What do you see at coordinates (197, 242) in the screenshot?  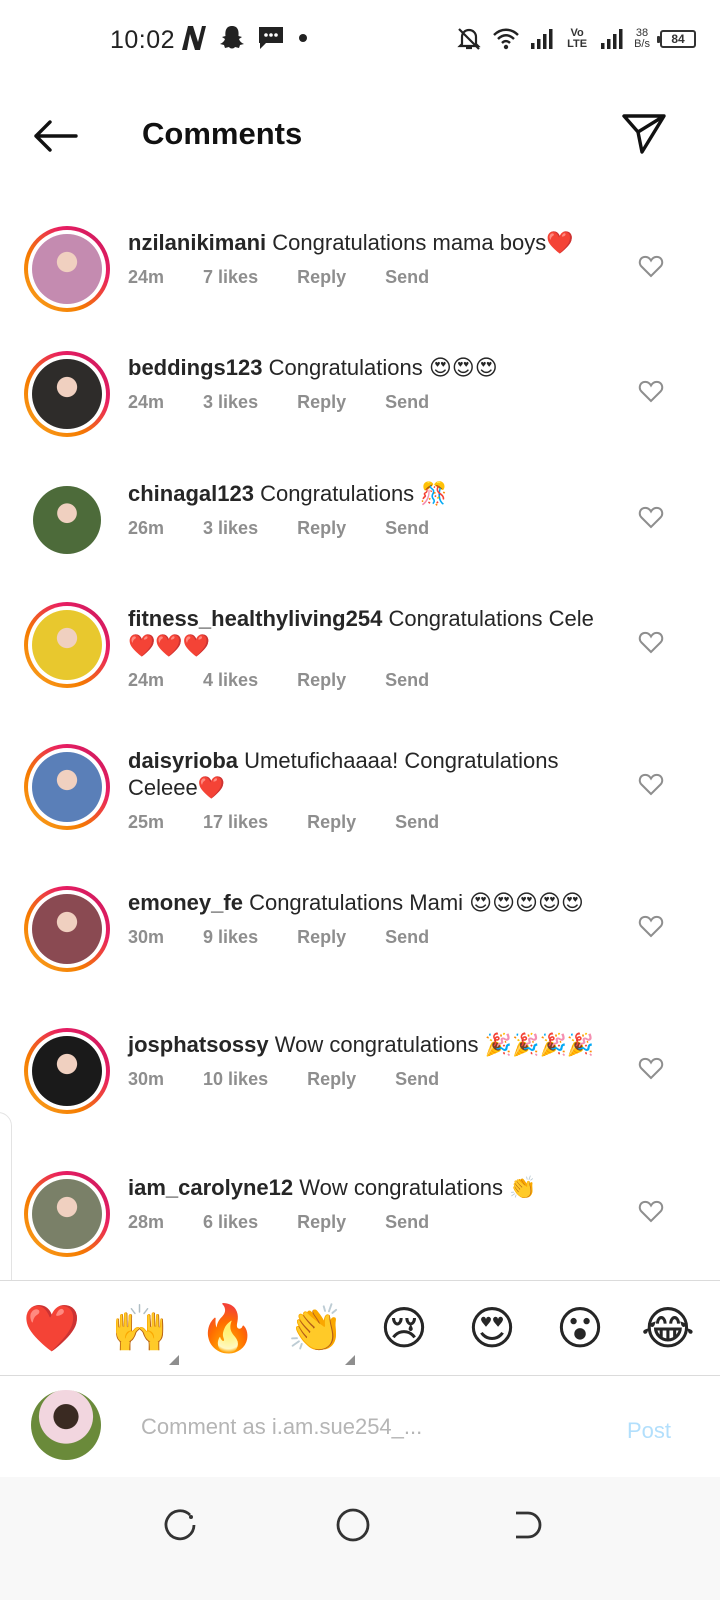 I see `comment-username: nzilanikimani` at bounding box center [197, 242].